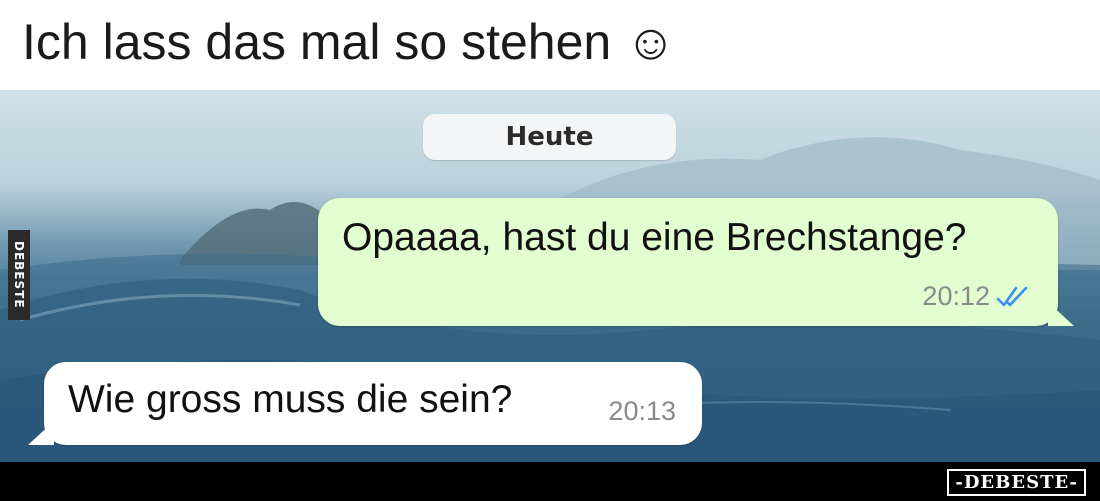  What do you see at coordinates (1012, 296) in the screenshot?
I see `double-check-read-icon` at bounding box center [1012, 296].